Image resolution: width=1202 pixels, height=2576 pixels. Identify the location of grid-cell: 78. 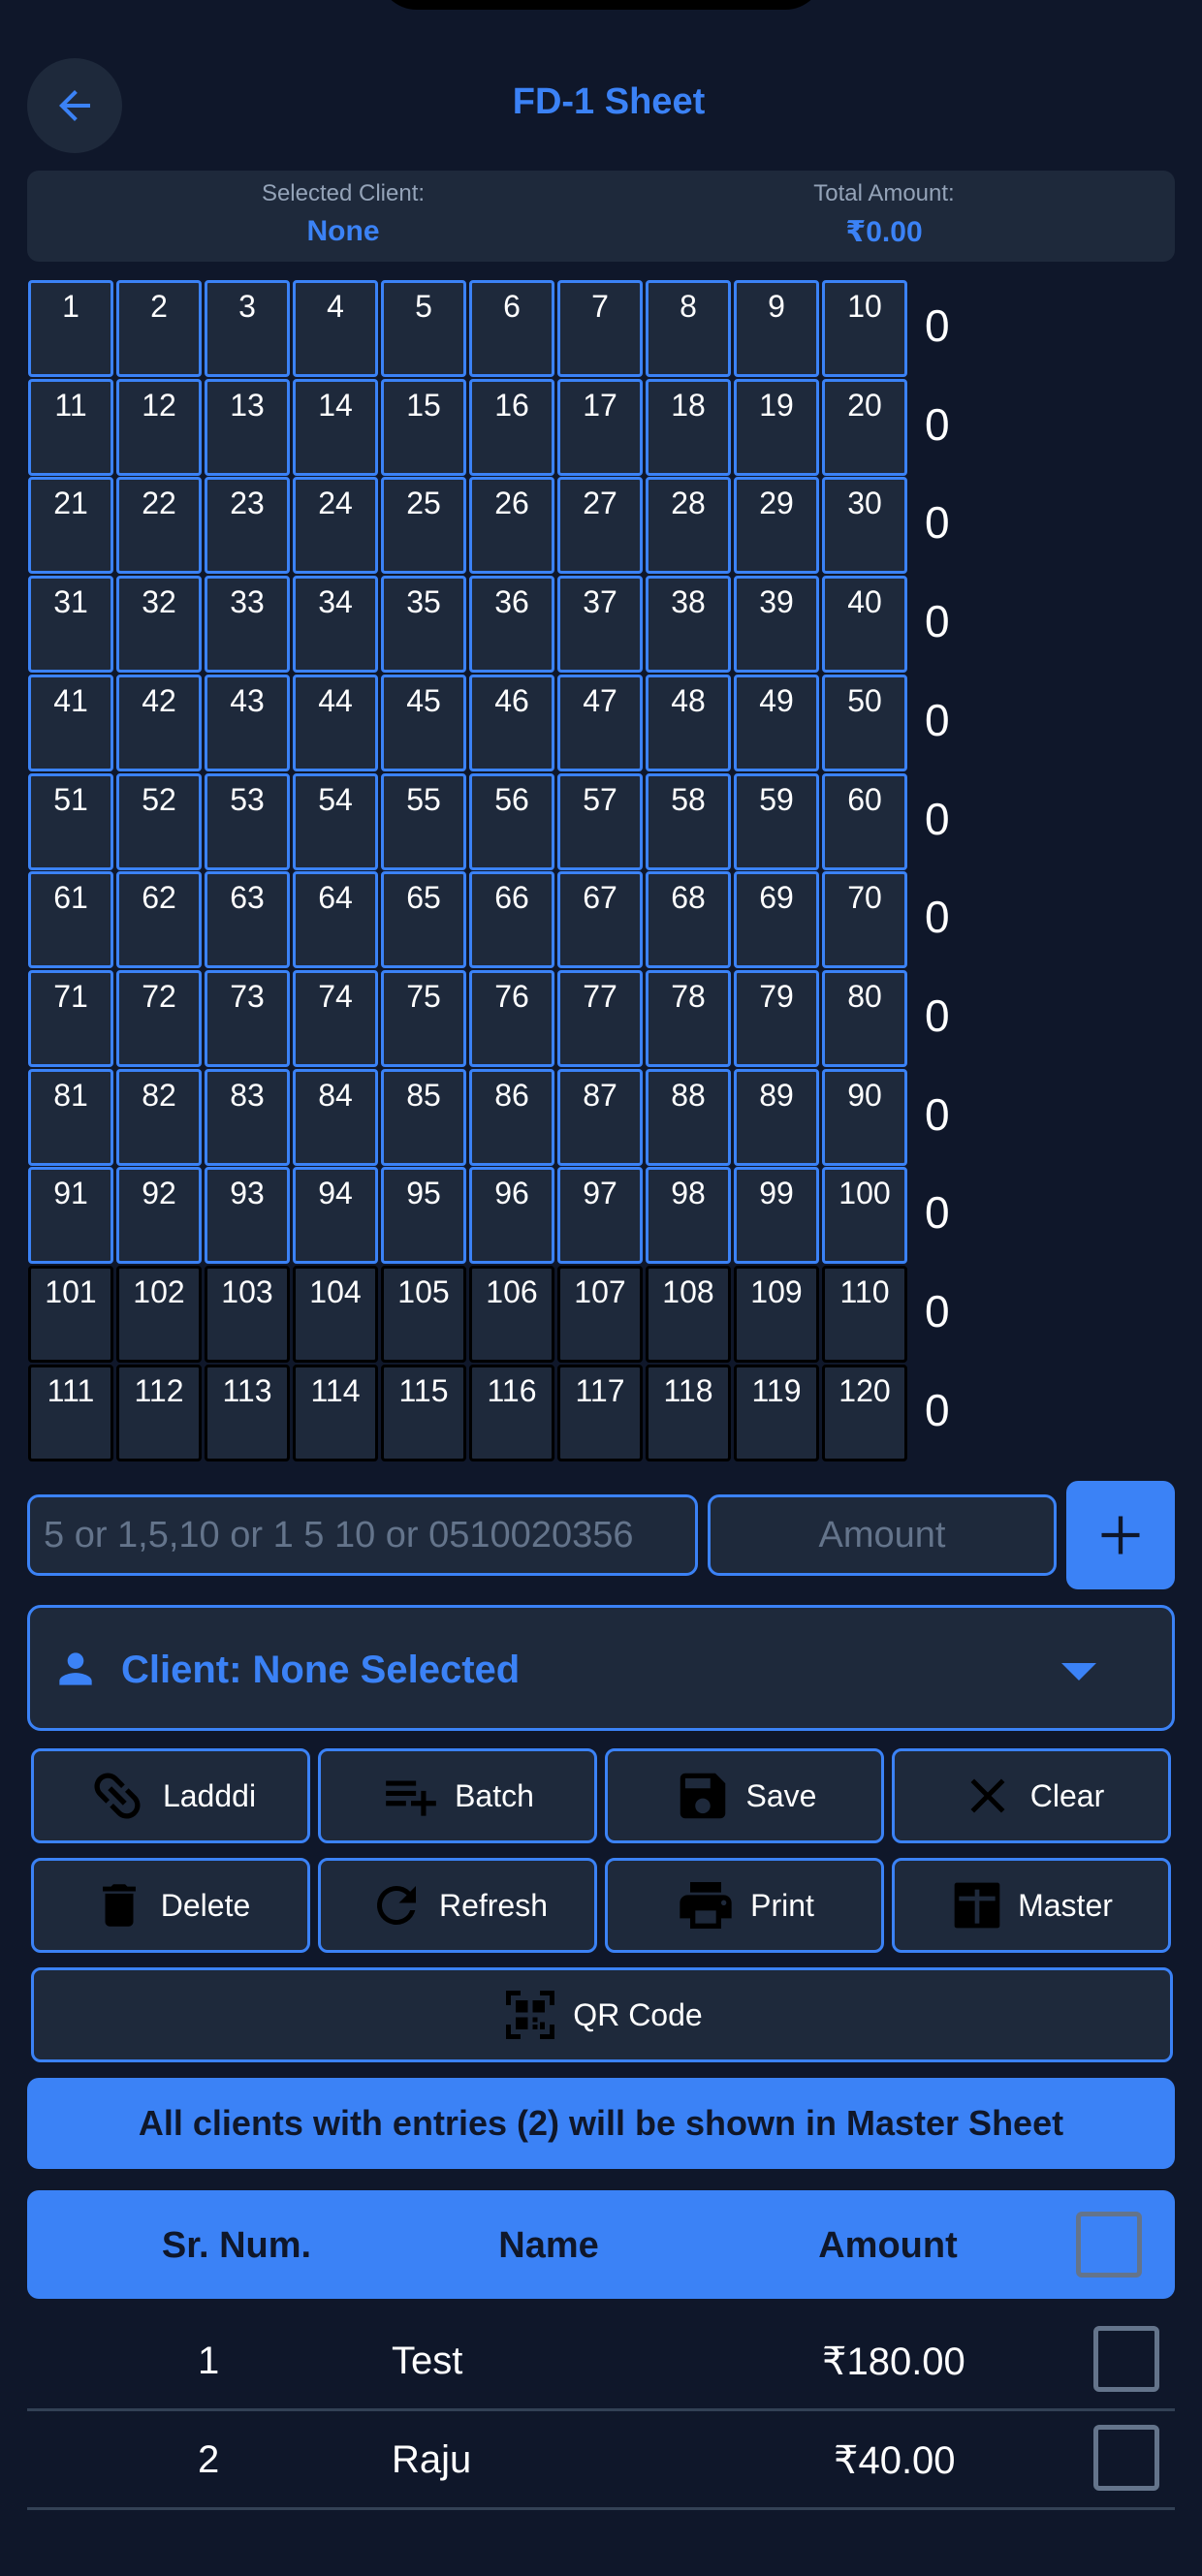
(688, 1018).